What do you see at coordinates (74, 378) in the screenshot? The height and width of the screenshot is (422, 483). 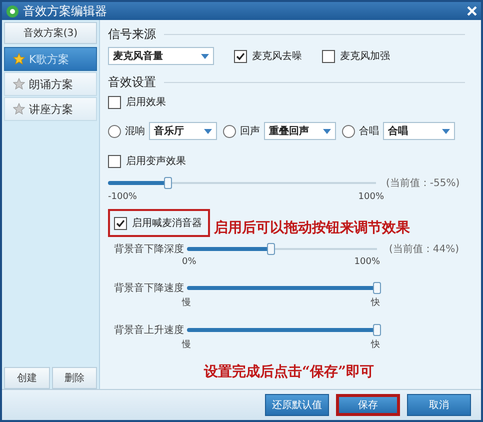 I see `sidebar-button: 删除` at bounding box center [74, 378].